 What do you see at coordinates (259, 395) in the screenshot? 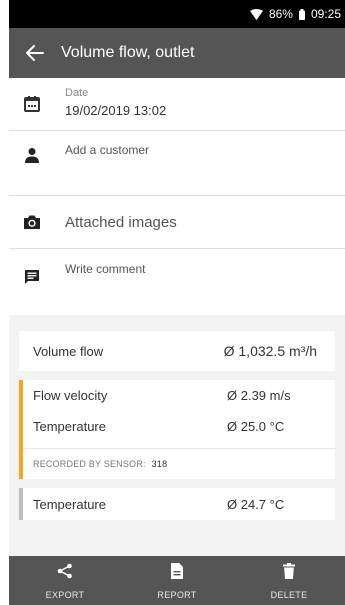
I see `measurement-value: Ø 2.39 m/s` at bounding box center [259, 395].